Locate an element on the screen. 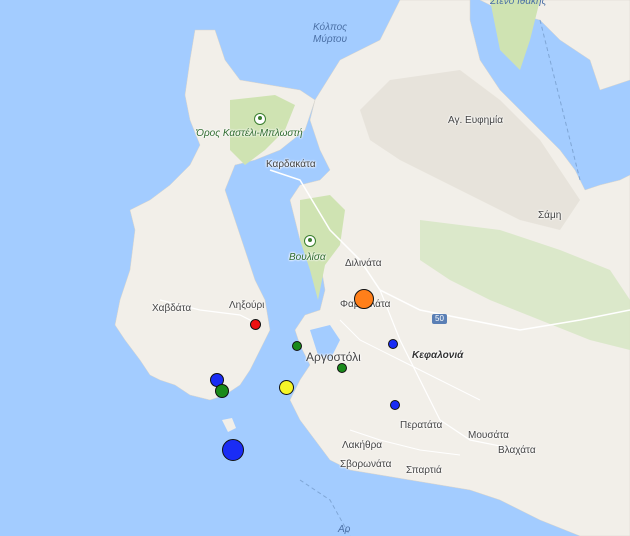  place-lixouri: Ληξούρι is located at coordinates (247, 305).